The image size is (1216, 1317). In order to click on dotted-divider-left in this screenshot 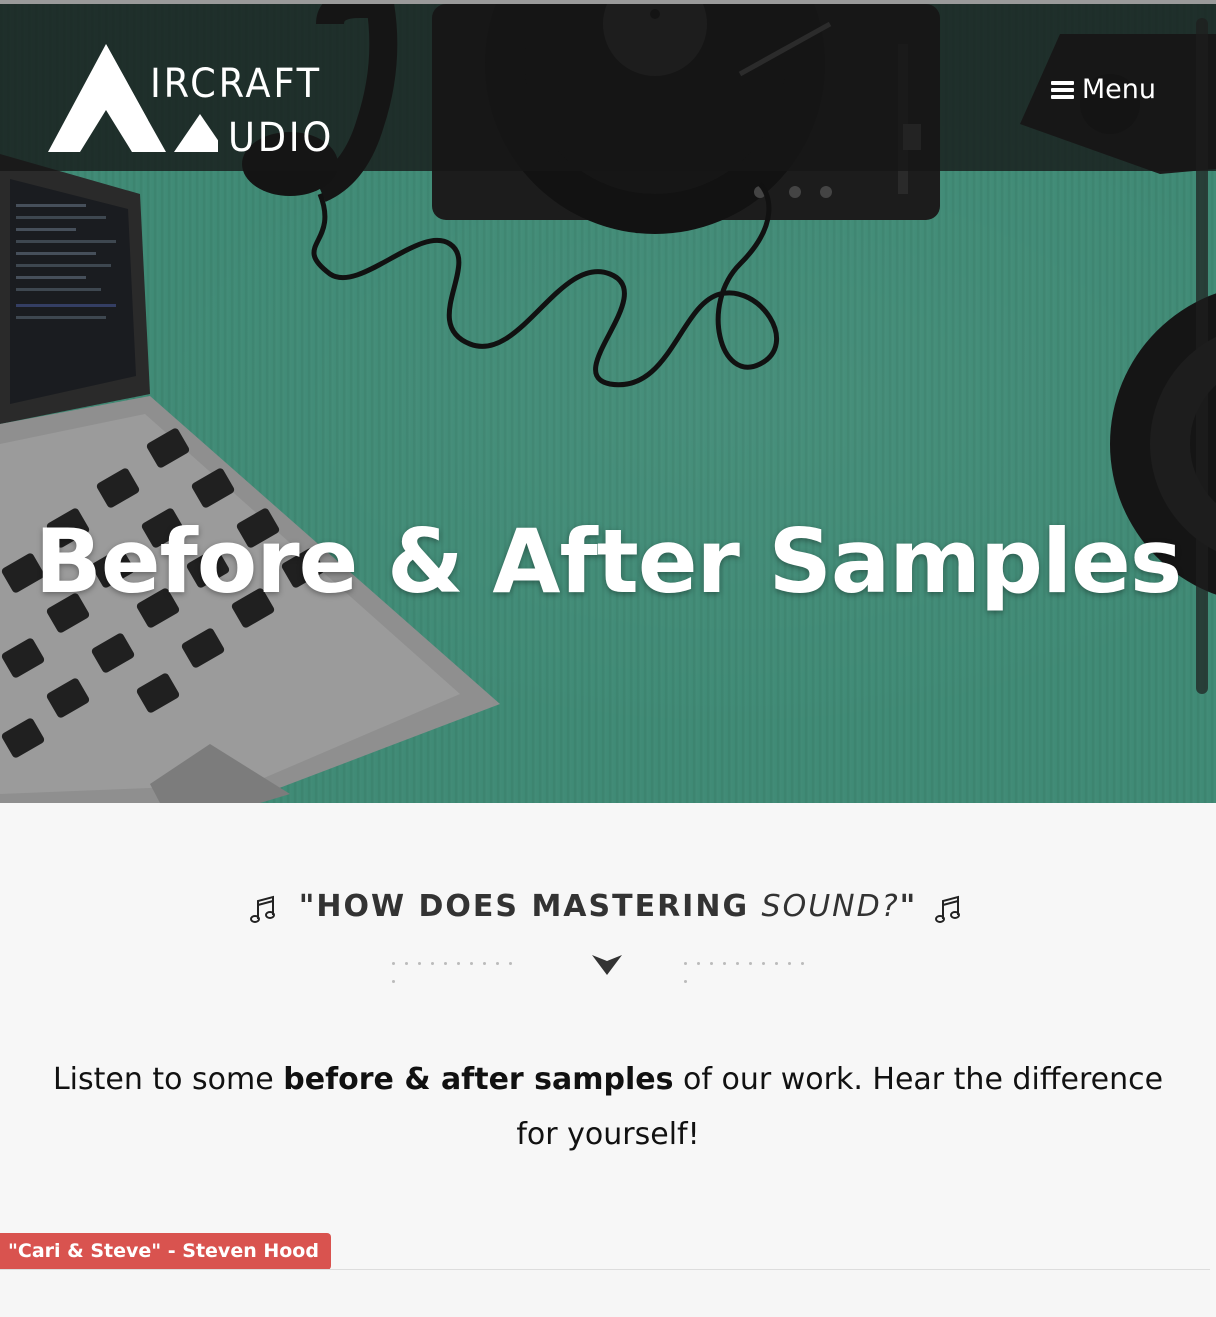, I will do `click(462, 971)`.